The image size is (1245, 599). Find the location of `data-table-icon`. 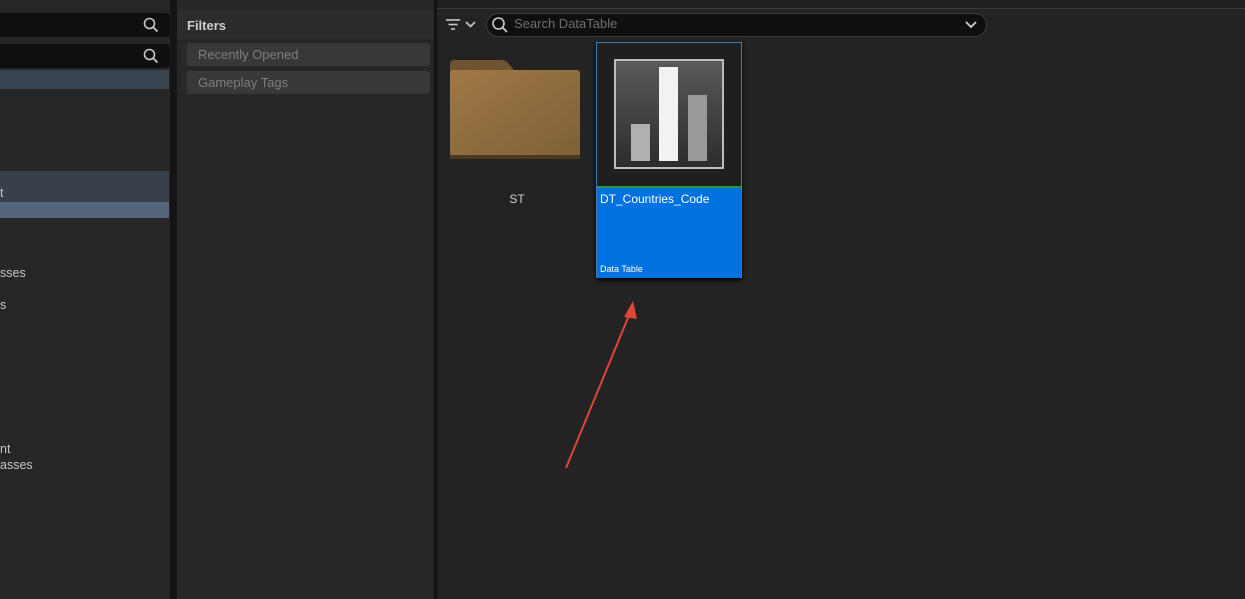

data-table-icon is located at coordinates (669, 114).